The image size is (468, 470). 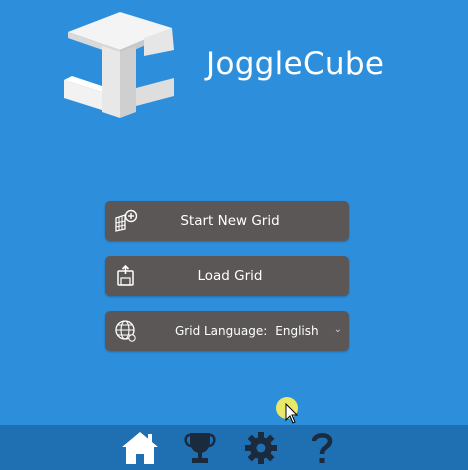 What do you see at coordinates (261, 448) in the screenshot?
I see `gear-icon` at bounding box center [261, 448].